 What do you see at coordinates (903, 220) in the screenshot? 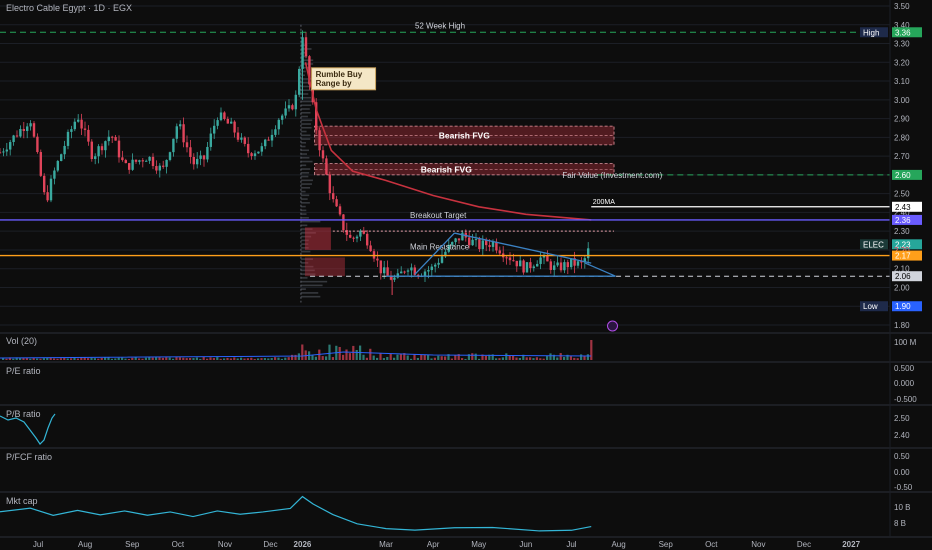
I see `price-label: 2.36` at bounding box center [903, 220].